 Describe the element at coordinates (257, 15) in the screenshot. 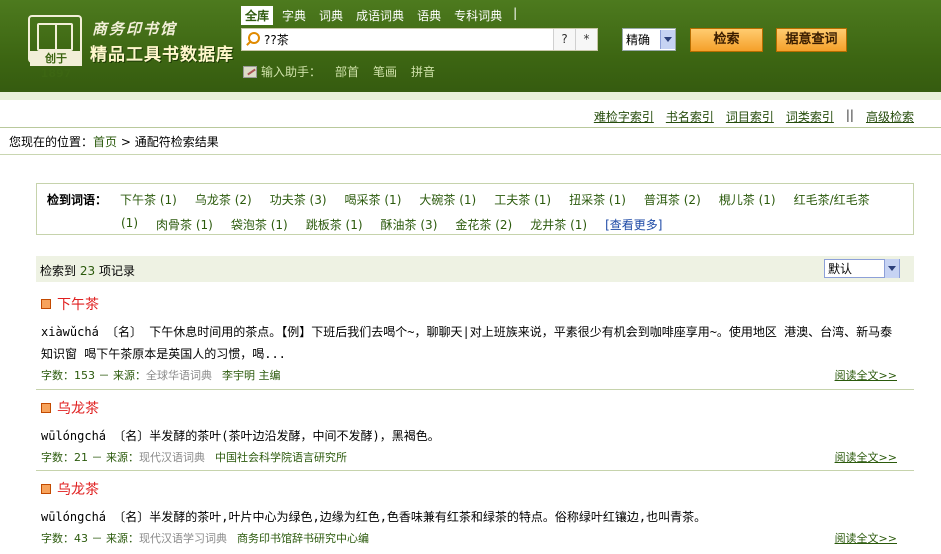

I see `scope-tab-all: 全库` at that location.